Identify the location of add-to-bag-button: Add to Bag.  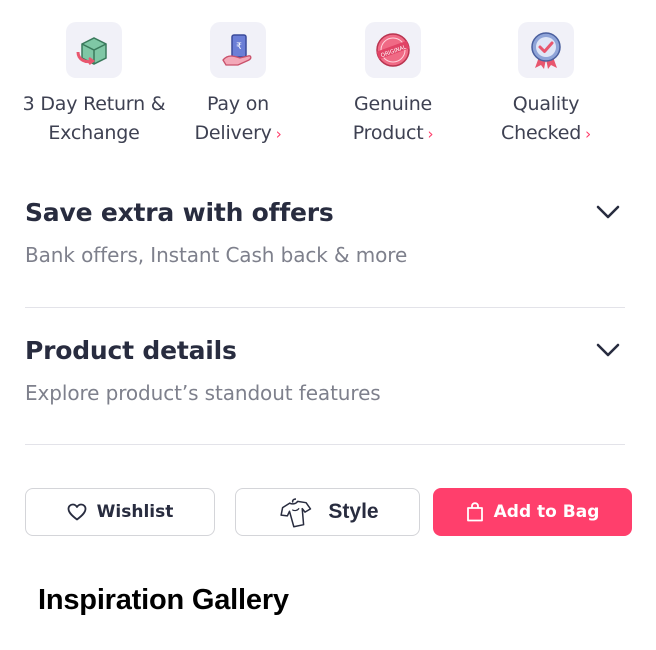
(532, 512).